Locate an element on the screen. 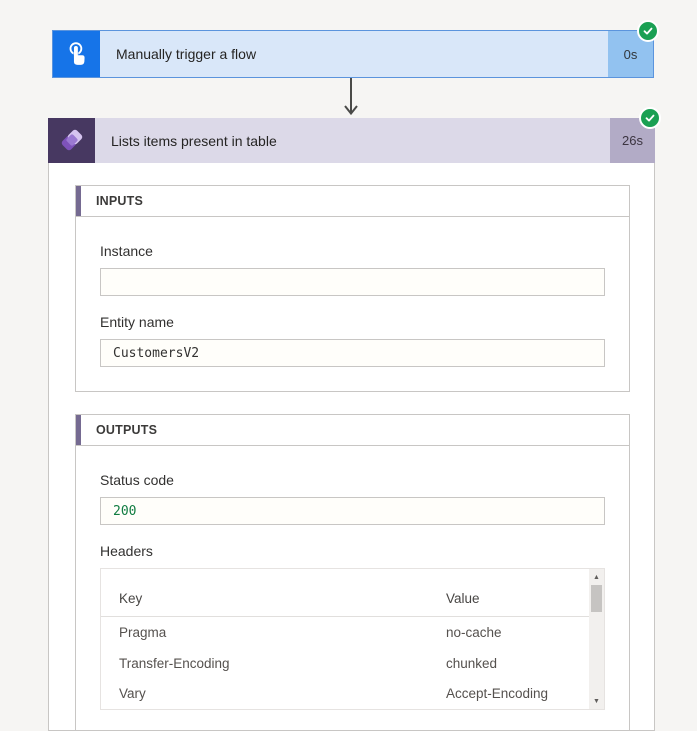  entity-name-label: Entity name is located at coordinates (137, 322).